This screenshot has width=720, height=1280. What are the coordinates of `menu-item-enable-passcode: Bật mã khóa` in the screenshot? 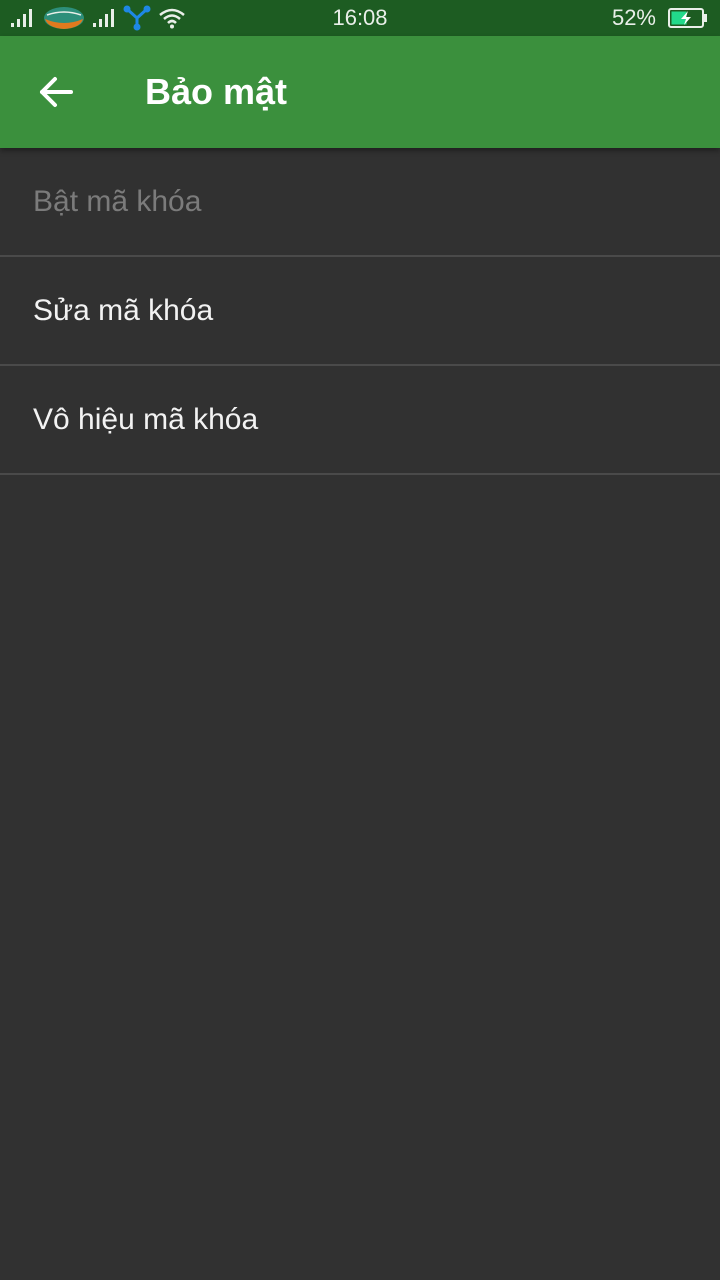 It's located at (360, 202).